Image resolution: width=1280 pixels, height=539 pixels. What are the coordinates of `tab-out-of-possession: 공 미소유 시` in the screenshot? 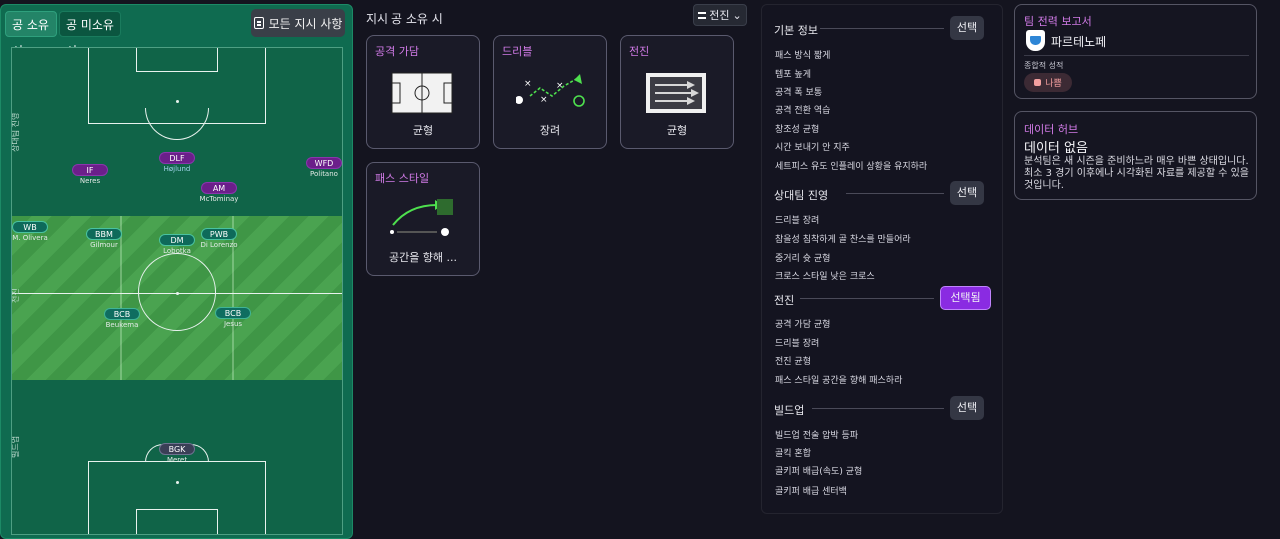 It's located at (90, 34).